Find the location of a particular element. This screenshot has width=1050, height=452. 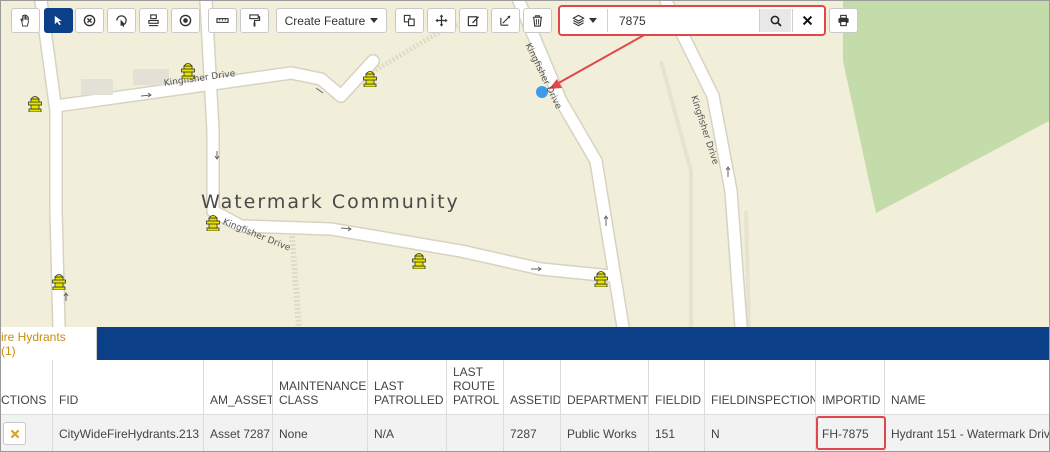

search-layer-dropdown is located at coordinates (585, 20).